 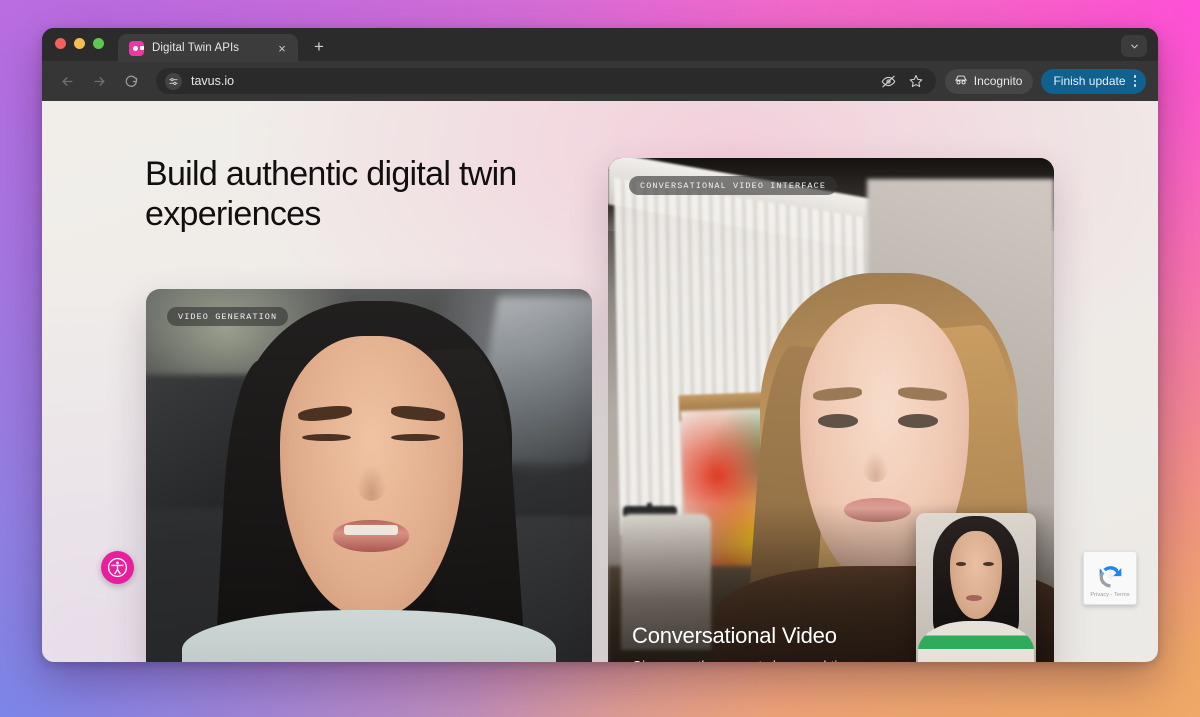 What do you see at coordinates (837, 421) in the screenshot?
I see `person-eye-left` at bounding box center [837, 421].